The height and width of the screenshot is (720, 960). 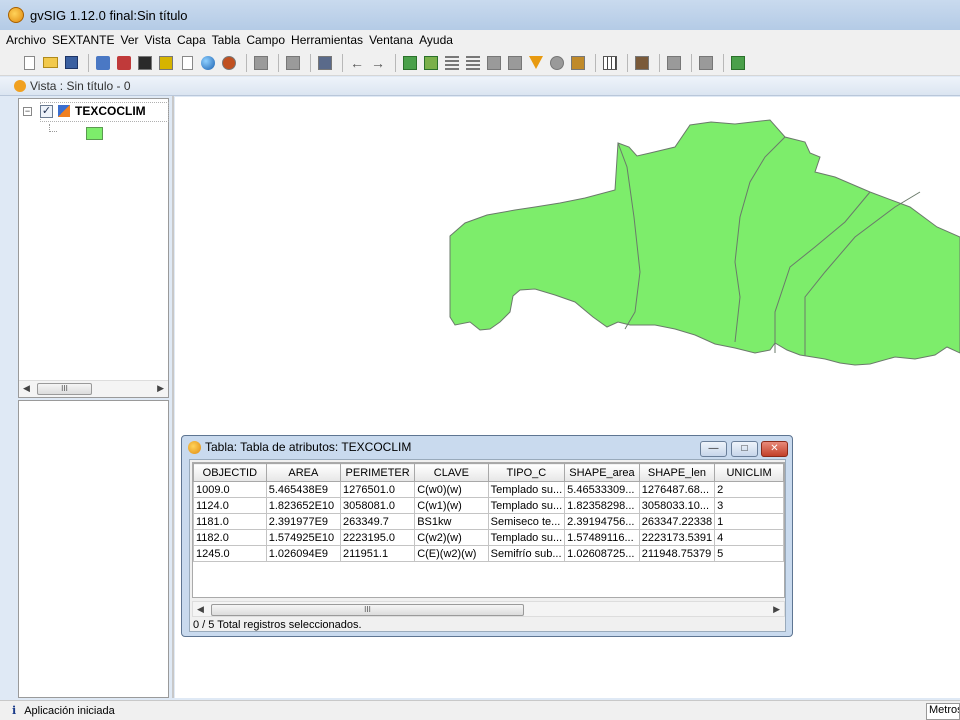 I want to click on table-cell: C(E)(w2)(w), so click(x=451, y=553).